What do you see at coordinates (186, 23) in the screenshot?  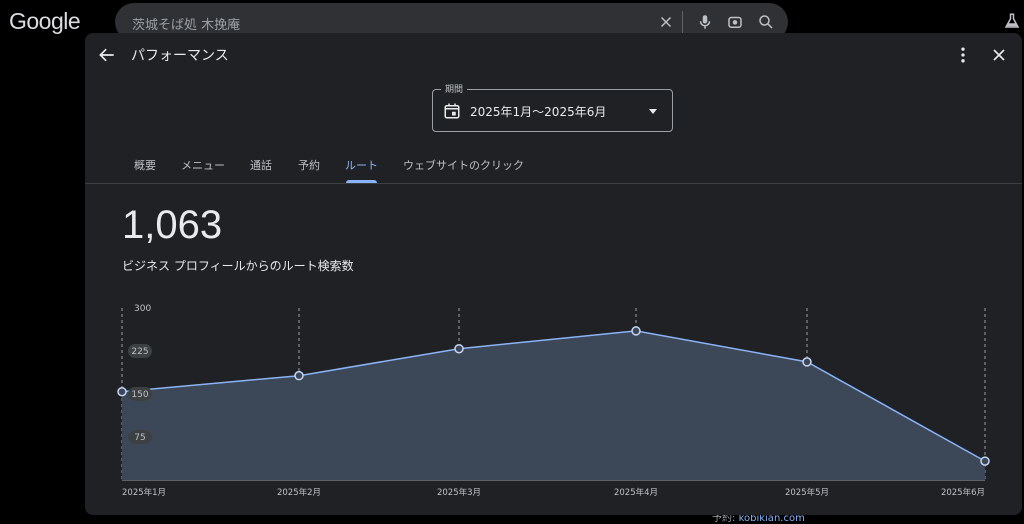 I see `search-query: 茨城そば処 木挽庵` at bounding box center [186, 23].